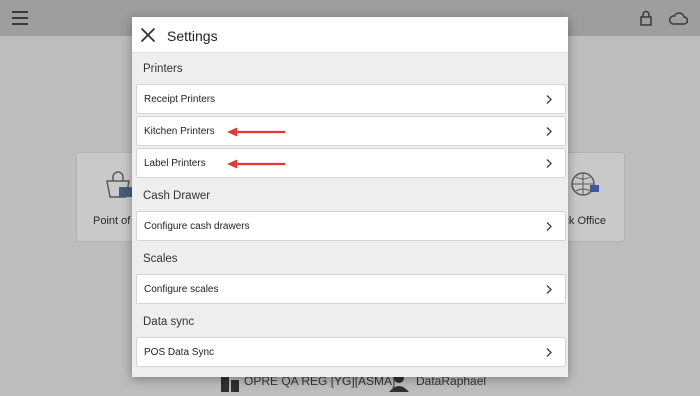  I want to click on row-label: Label Printers, so click(175, 163).